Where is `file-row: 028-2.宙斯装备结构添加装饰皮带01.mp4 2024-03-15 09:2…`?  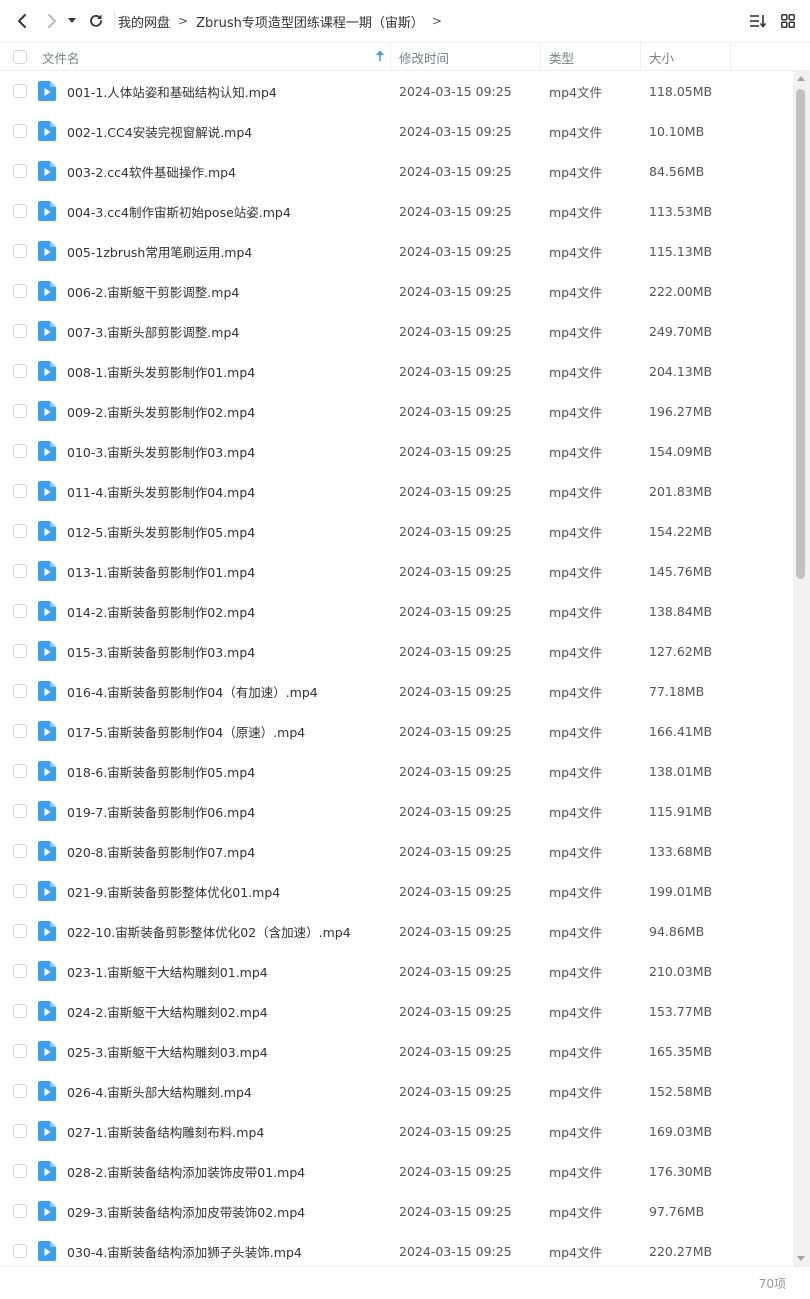
file-row: 028-2.宙斯装备结构添加装饰皮带01.mp4 2024-03-15 09:2… is located at coordinates (396, 1171).